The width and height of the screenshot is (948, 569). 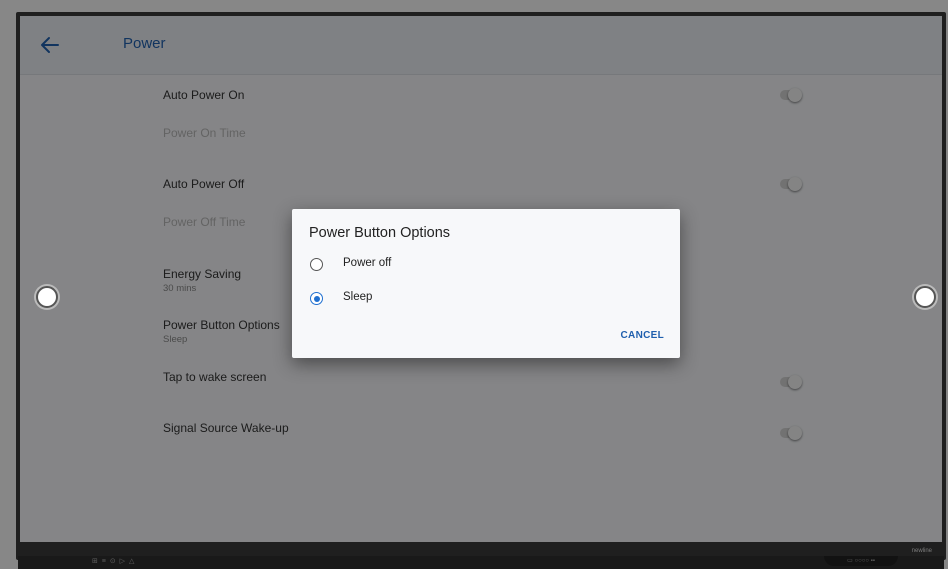 What do you see at coordinates (642, 335) in the screenshot?
I see `cancel-button: CANCEL` at bounding box center [642, 335].